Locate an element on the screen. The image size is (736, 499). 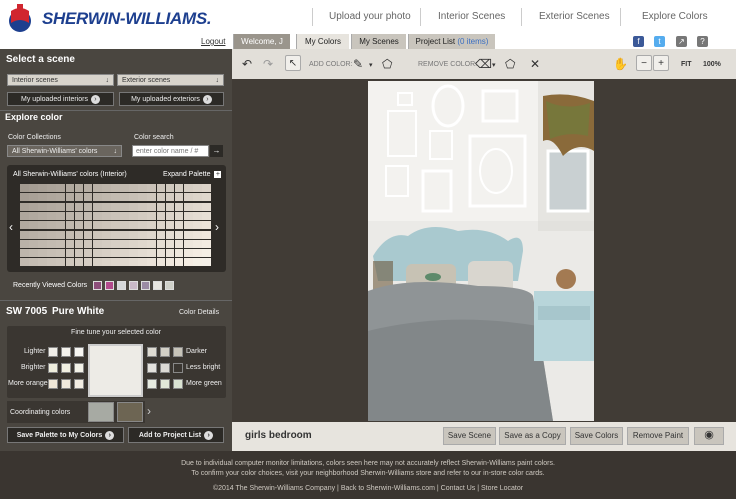
pointer-tool-icon: ↖ is located at coordinates (293, 63).